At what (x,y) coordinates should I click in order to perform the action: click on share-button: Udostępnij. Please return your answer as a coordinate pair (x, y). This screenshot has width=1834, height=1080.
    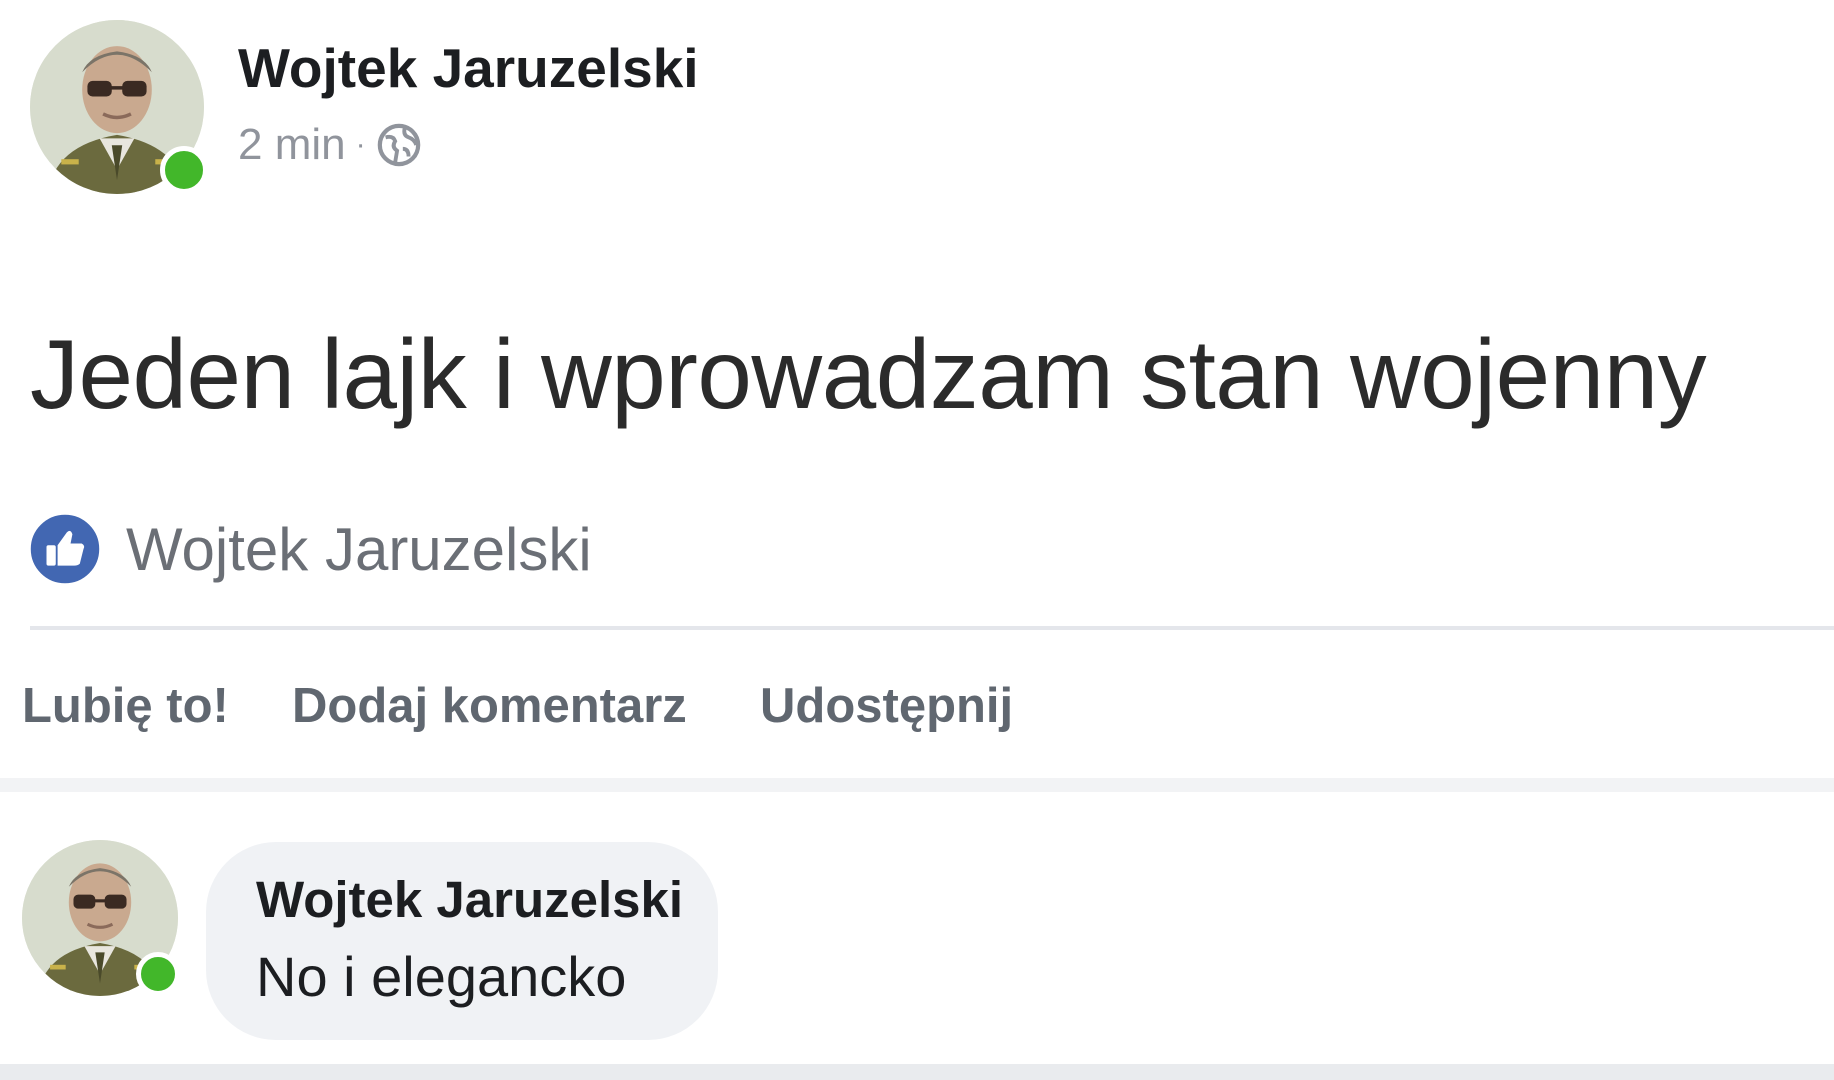
    Looking at the image, I should click on (886, 706).